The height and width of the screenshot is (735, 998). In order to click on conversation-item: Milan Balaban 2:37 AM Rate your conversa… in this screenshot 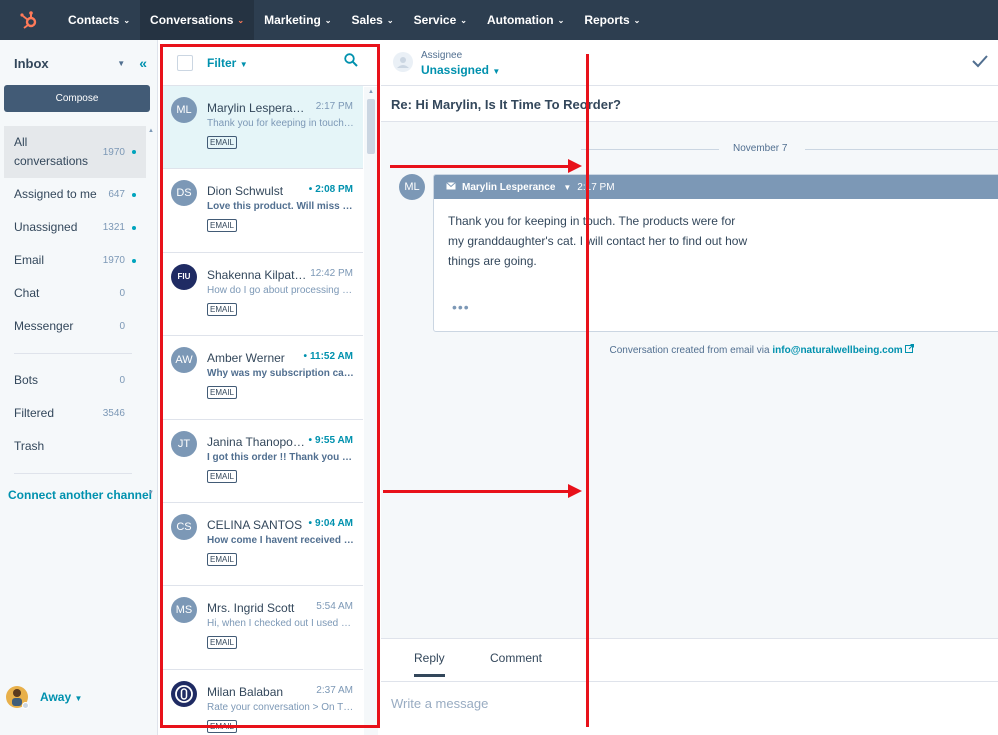, I will do `click(262, 702)`.